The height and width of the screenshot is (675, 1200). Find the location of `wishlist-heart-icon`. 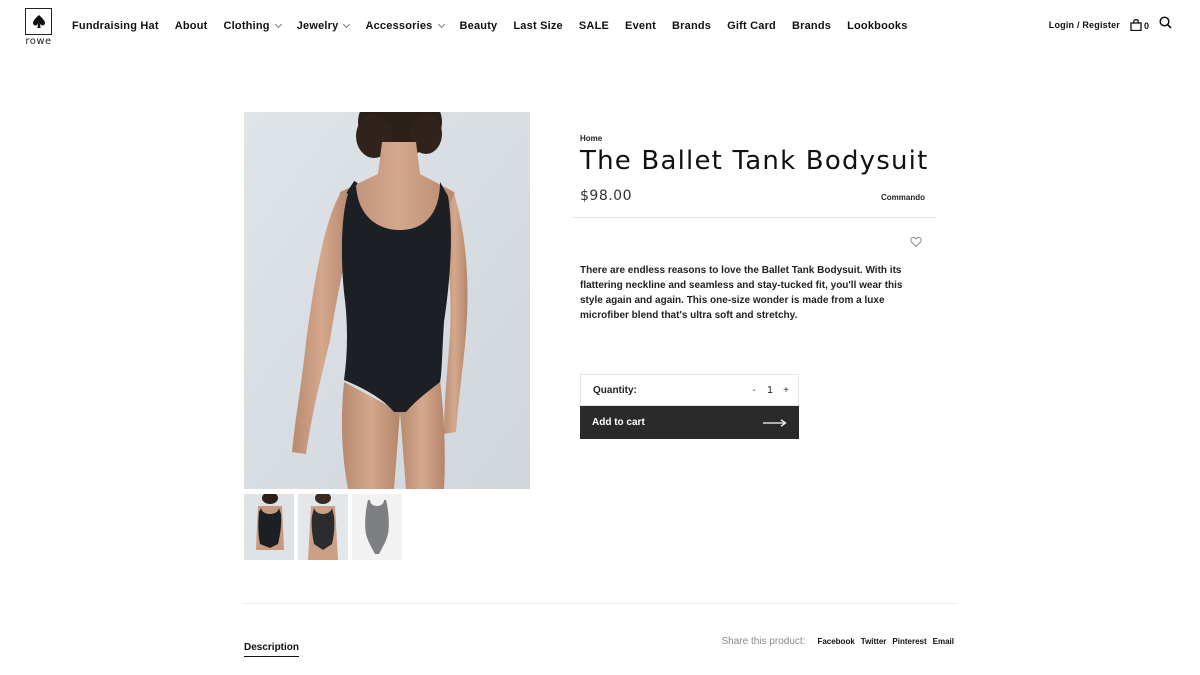

wishlist-heart-icon is located at coordinates (916, 241).